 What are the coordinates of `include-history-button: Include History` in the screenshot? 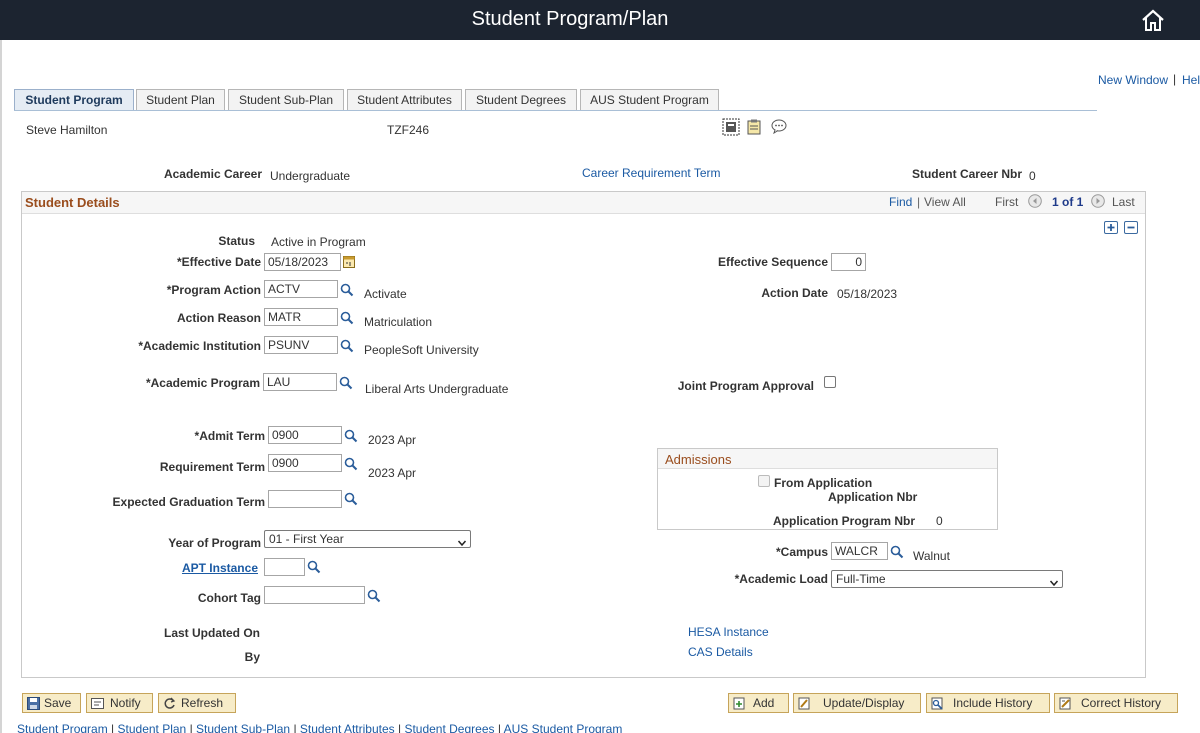 It's located at (988, 703).